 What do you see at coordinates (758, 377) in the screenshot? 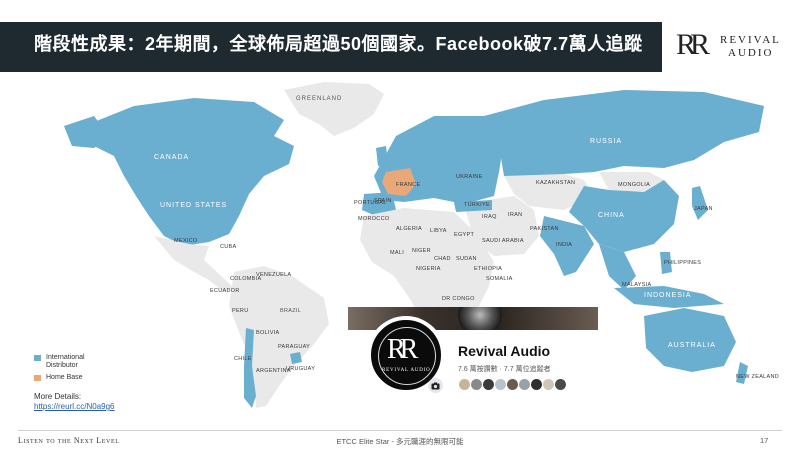
I see `map-label: NEW ZEALAND` at bounding box center [758, 377].